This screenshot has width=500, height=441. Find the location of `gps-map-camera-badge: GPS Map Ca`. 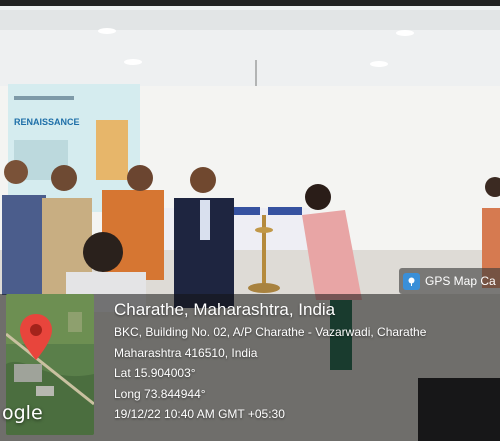

gps-map-camera-badge: GPS Map Ca is located at coordinates (449, 281).